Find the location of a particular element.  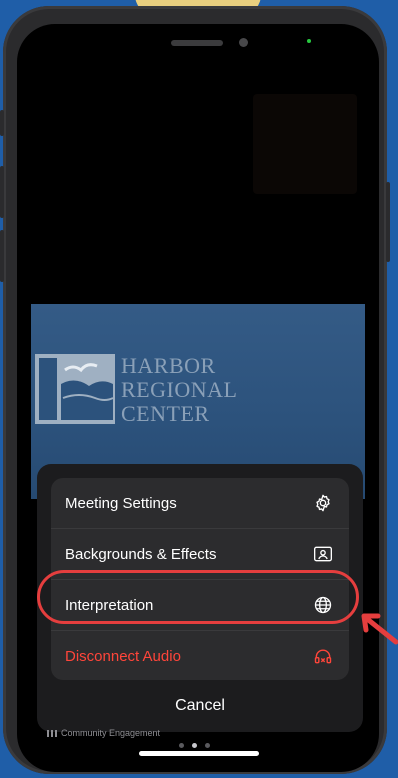

globe-icon is located at coordinates (323, 605).